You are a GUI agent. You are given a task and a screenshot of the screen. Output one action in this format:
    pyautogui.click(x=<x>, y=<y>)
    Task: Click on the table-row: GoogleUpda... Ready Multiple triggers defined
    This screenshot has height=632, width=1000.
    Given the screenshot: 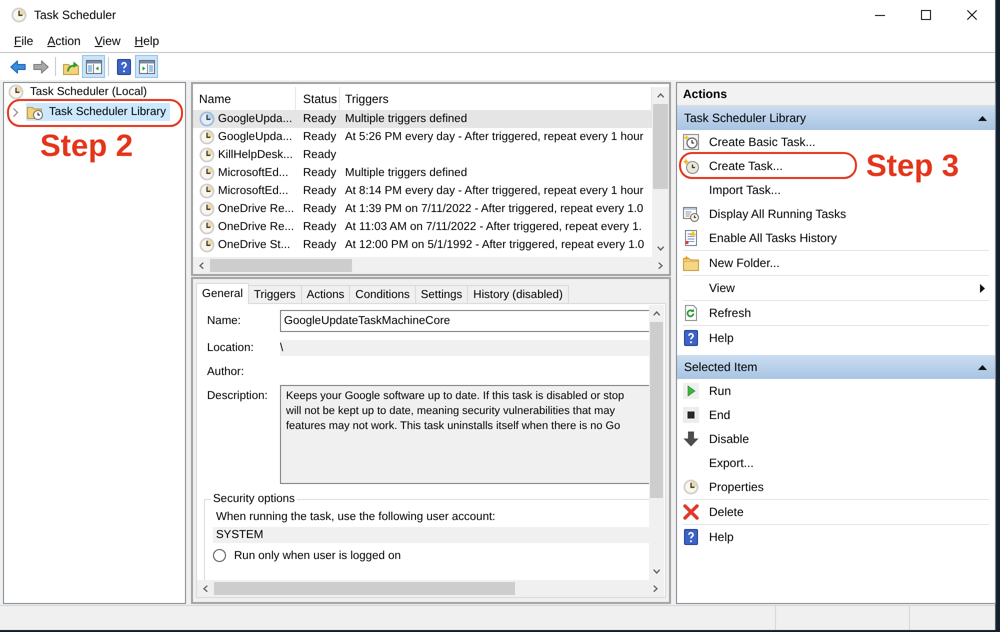 What is the action you would take?
    pyautogui.click(x=422, y=119)
    